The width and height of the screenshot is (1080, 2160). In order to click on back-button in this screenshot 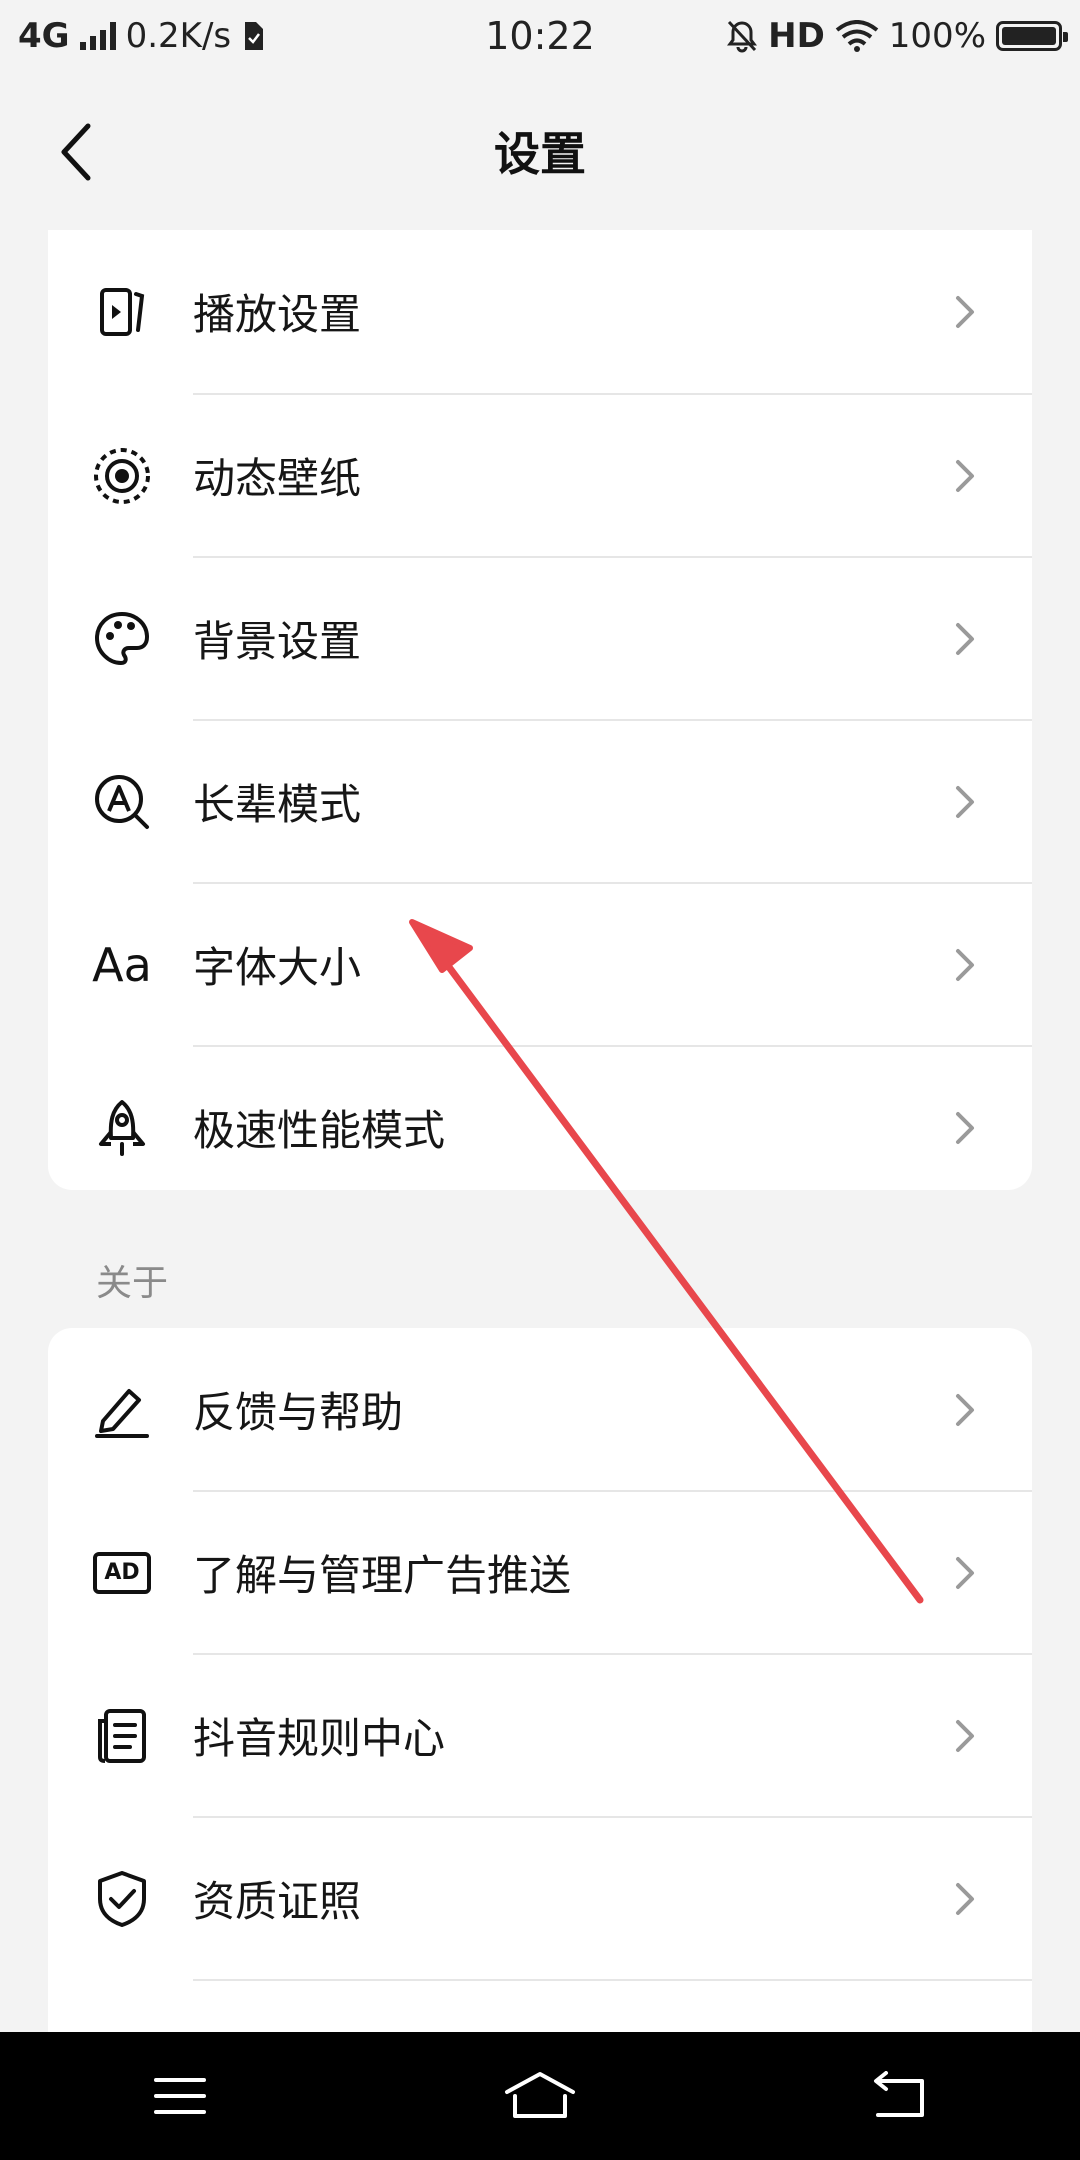, I will do `click(76, 152)`.